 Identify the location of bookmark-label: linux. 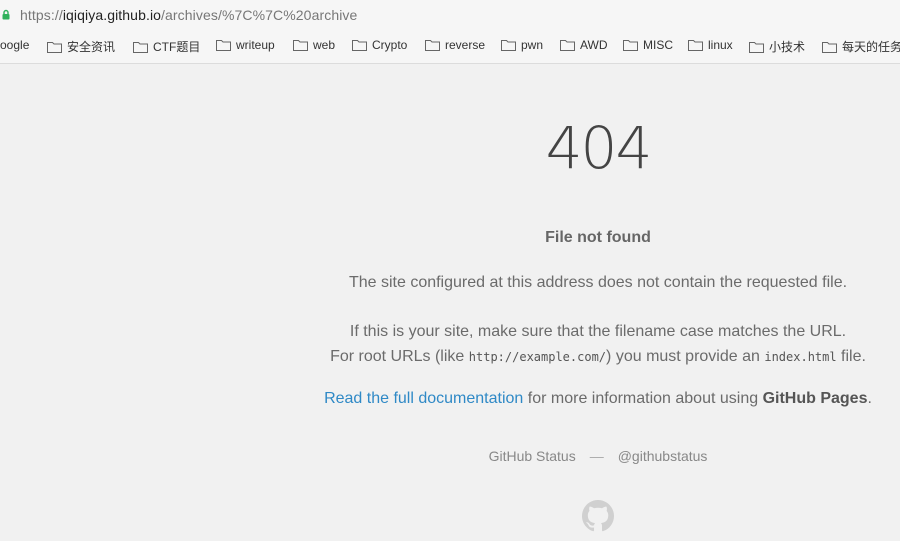
(720, 45).